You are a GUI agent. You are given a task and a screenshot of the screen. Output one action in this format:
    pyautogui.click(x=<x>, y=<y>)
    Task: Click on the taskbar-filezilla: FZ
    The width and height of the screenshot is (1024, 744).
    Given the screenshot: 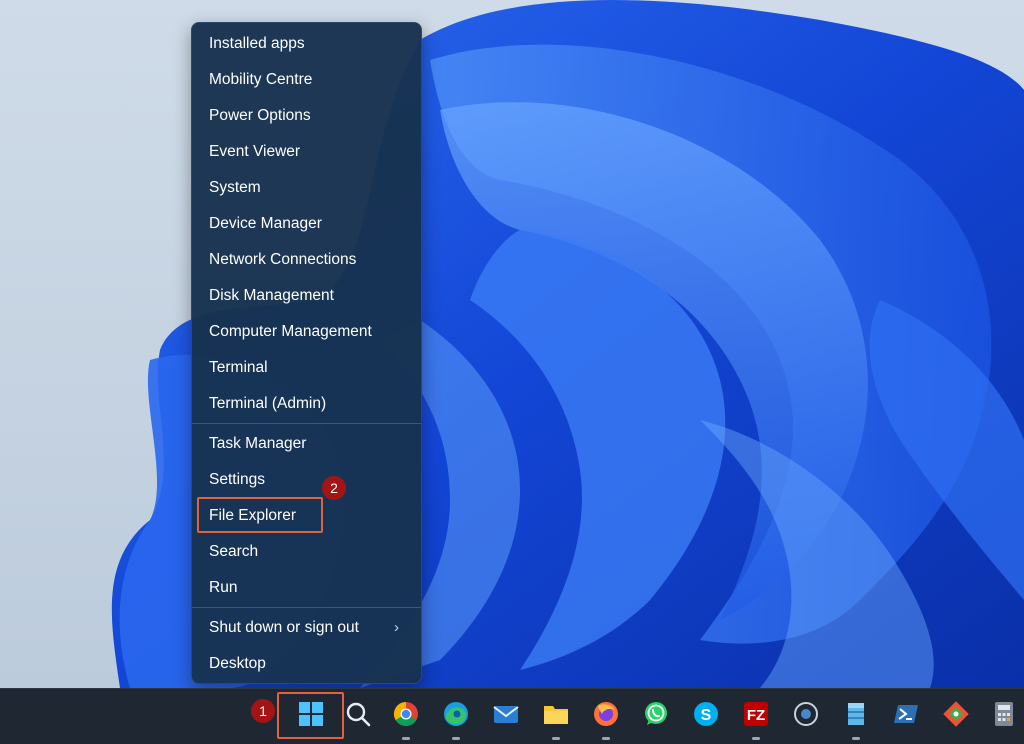 What is the action you would take?
    pyautogui.click(x=756, y=716)
    